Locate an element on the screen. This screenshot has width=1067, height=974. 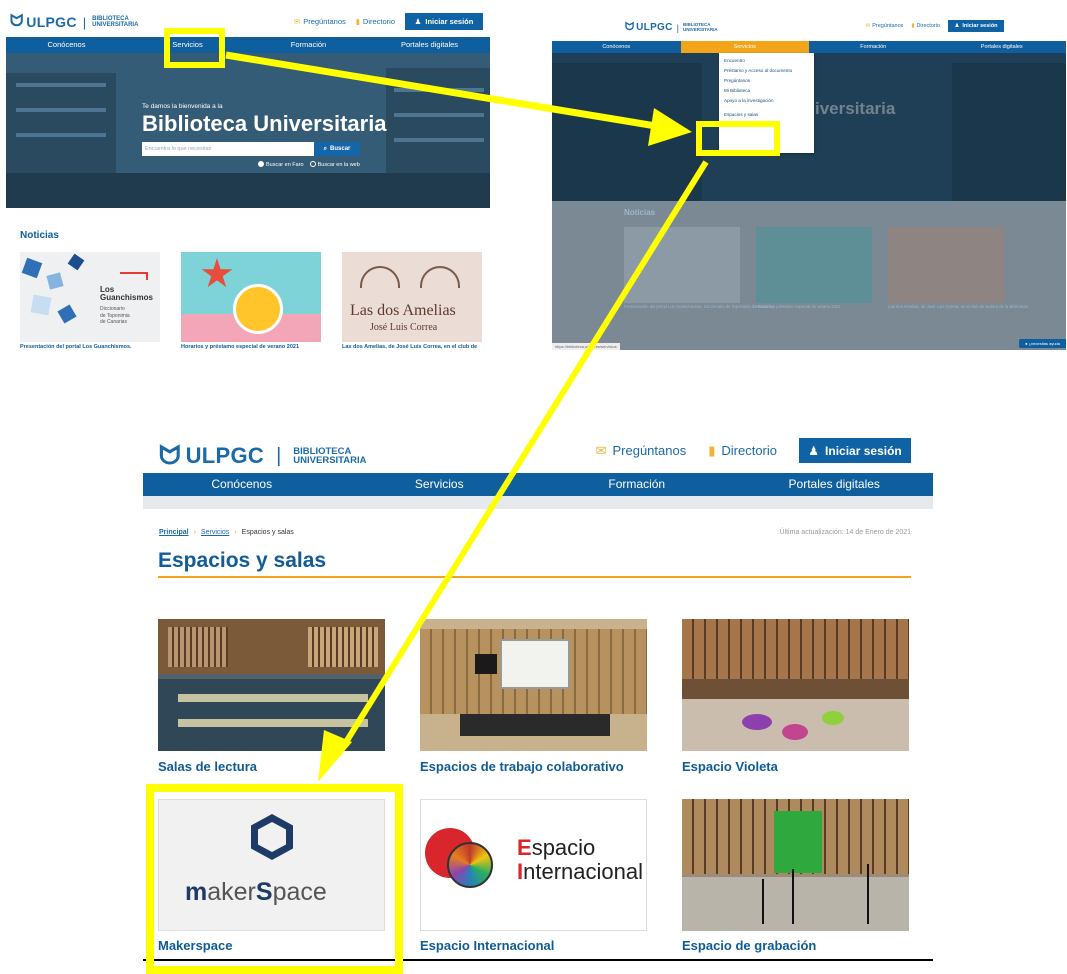
arrow-line is located at coordinates (447, 91).